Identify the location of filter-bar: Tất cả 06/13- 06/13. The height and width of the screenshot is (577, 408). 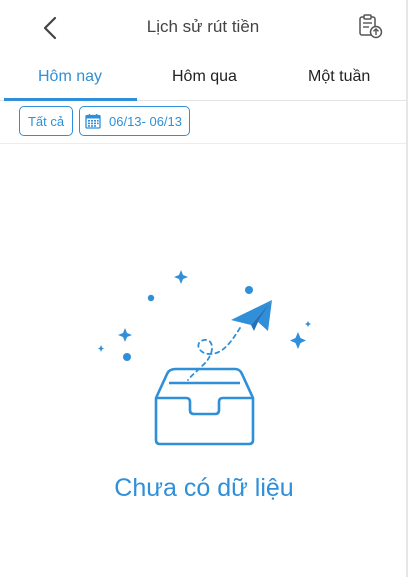
(203, 122).